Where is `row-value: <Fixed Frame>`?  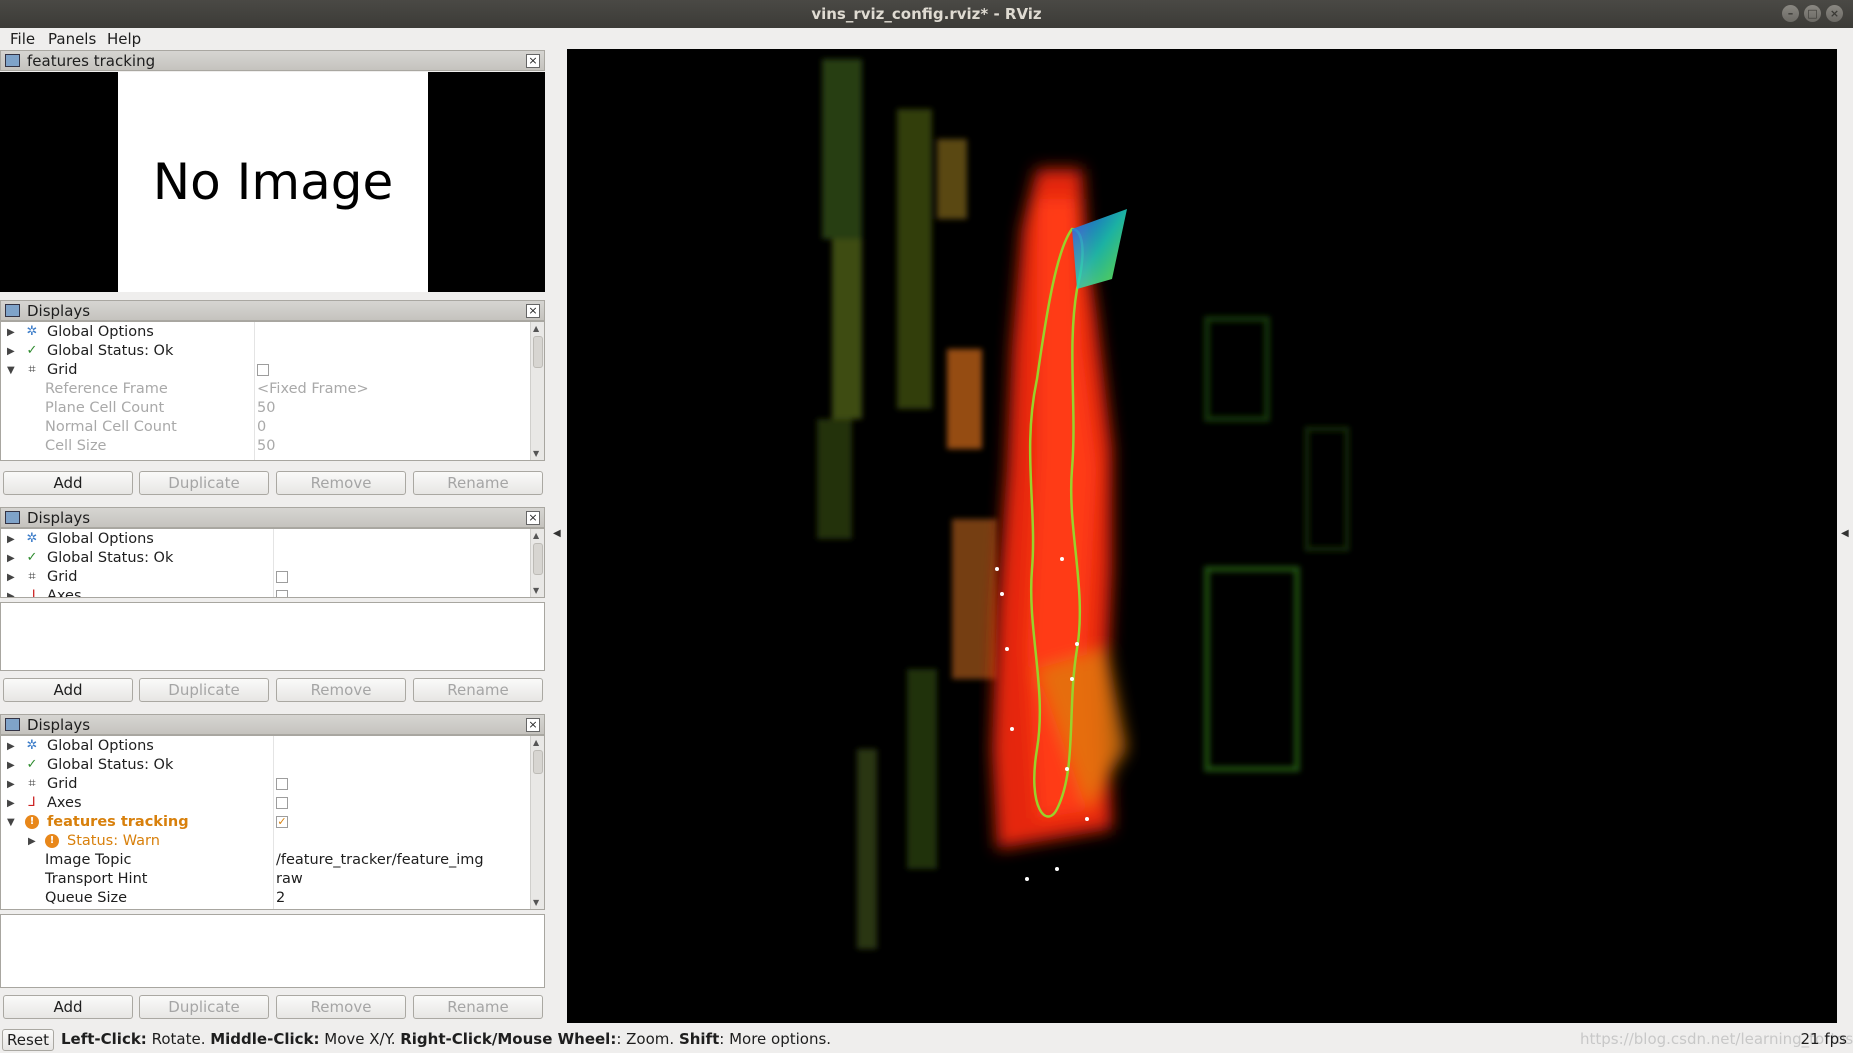
row-value: <Fixed Frame> is located at coordinates (313, 389).